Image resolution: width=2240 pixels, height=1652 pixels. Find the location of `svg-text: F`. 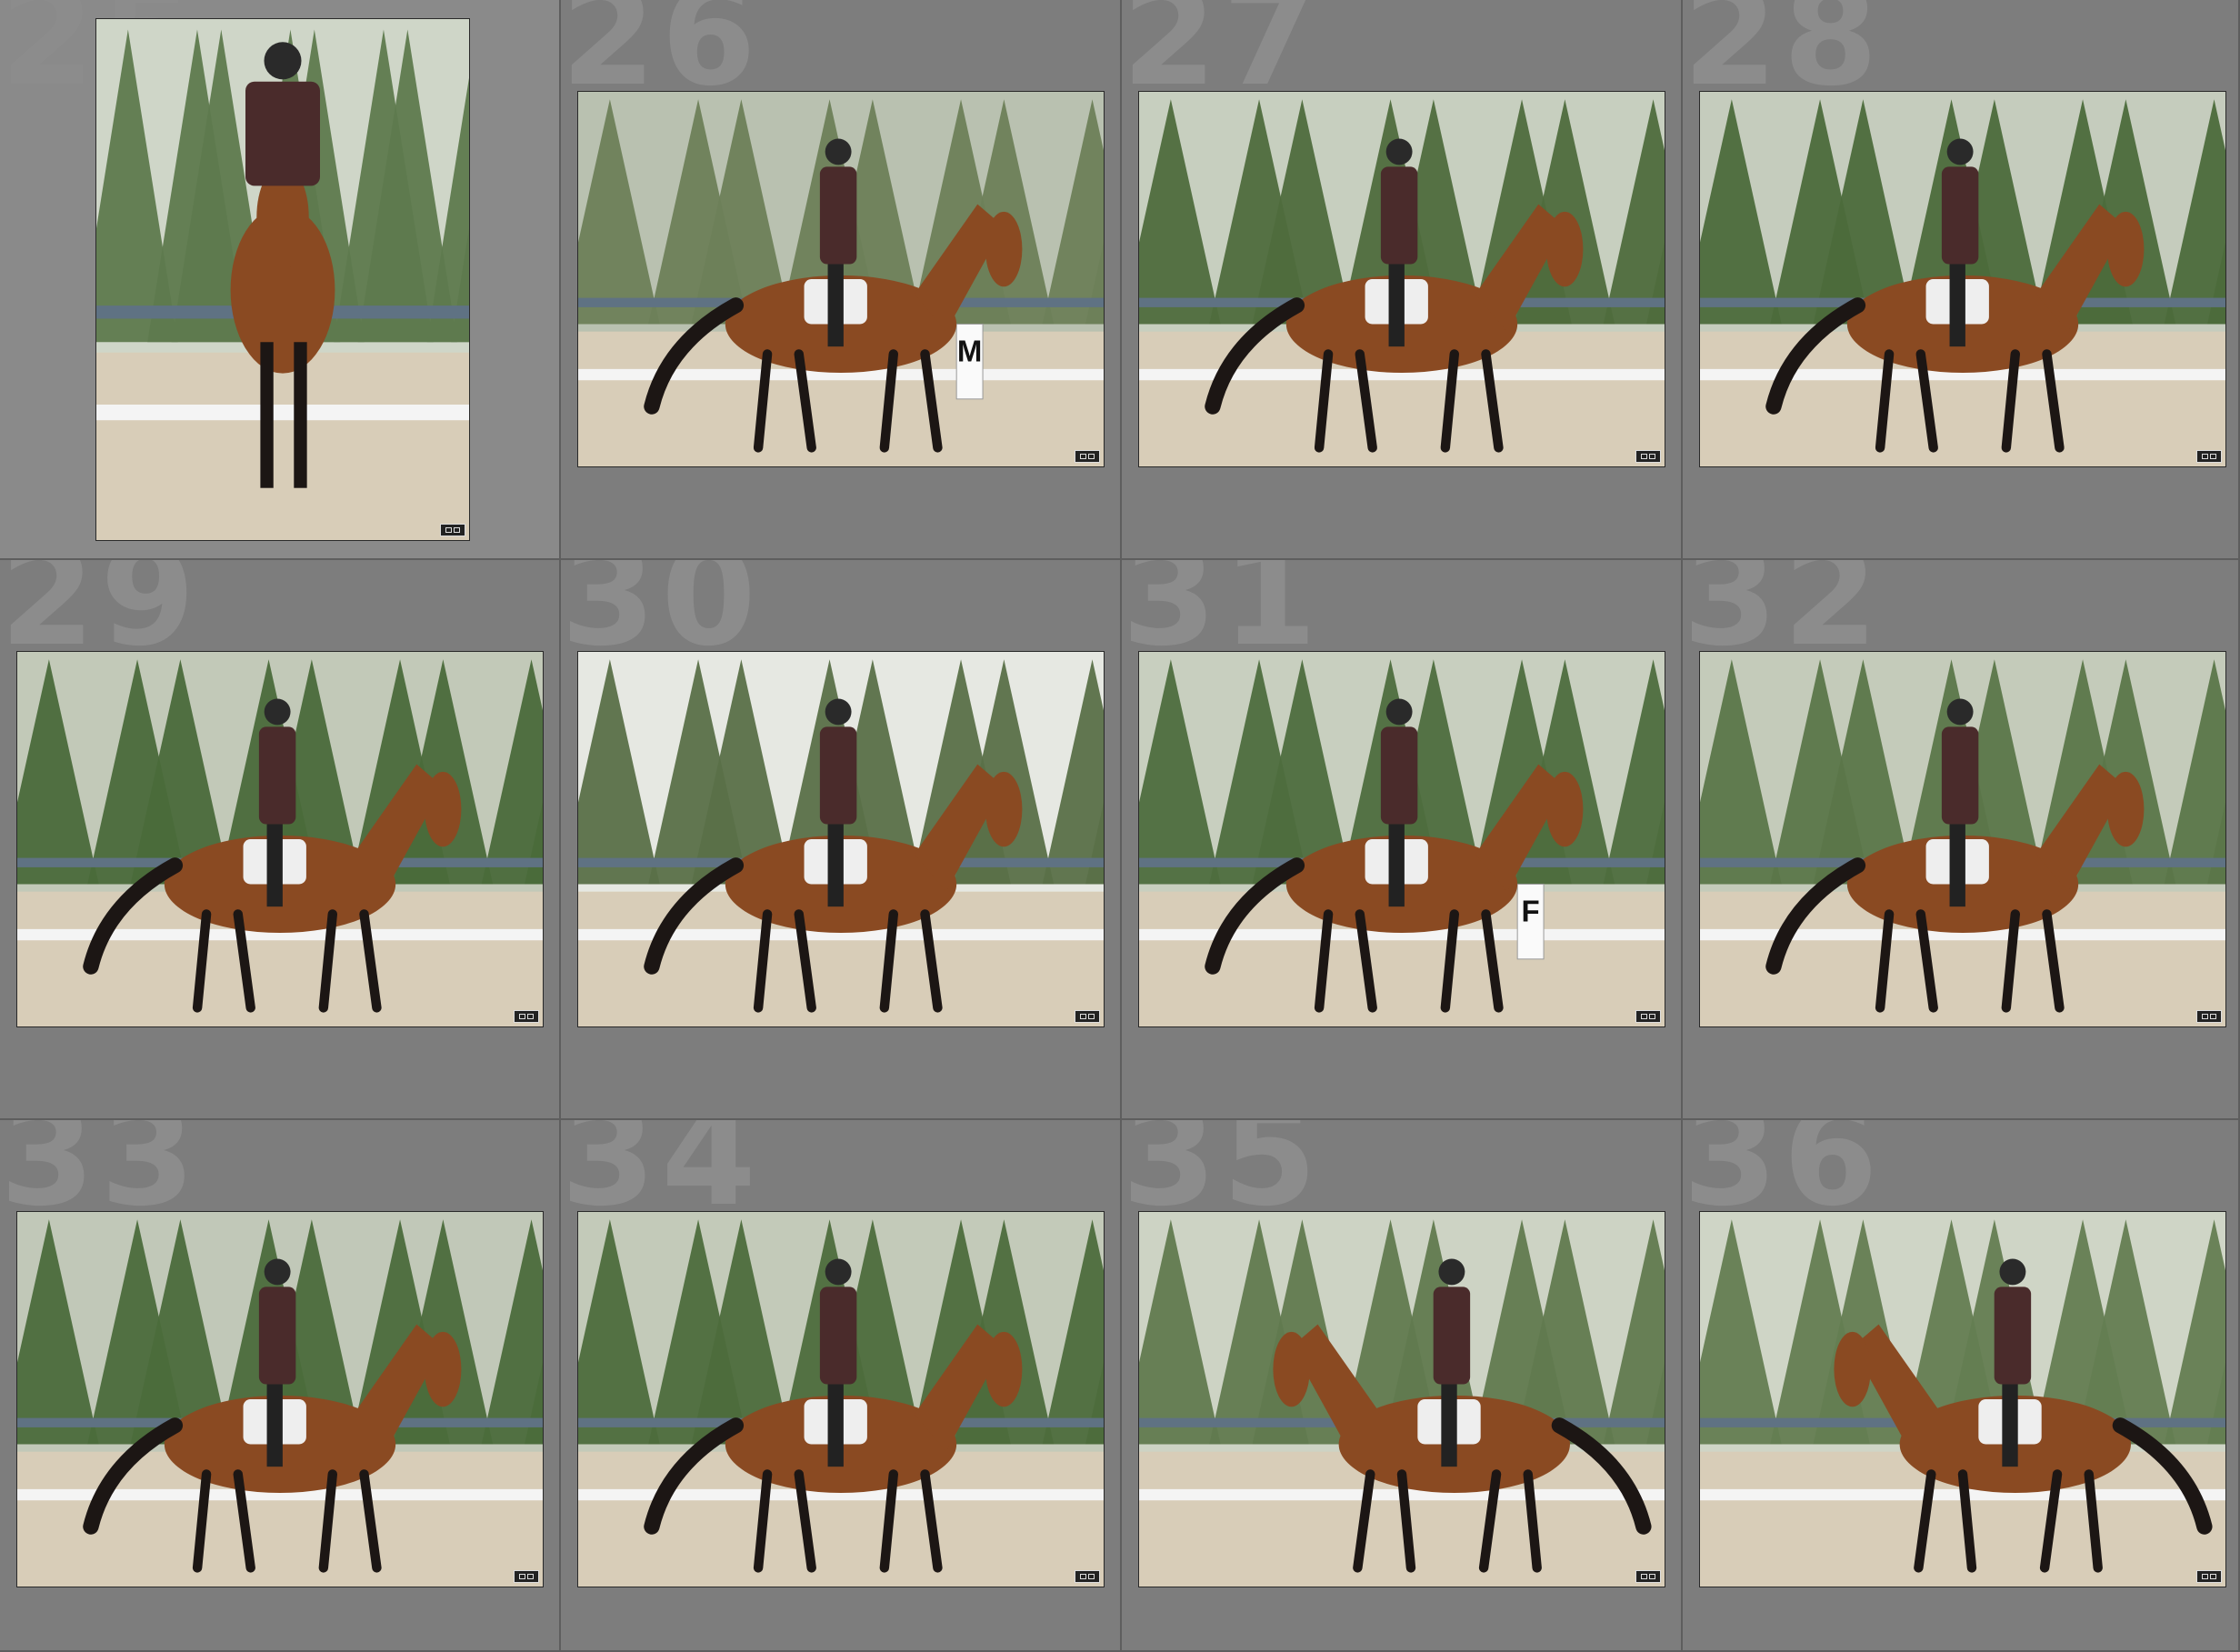

svg-text: F is located at coordinates (1531, 912).